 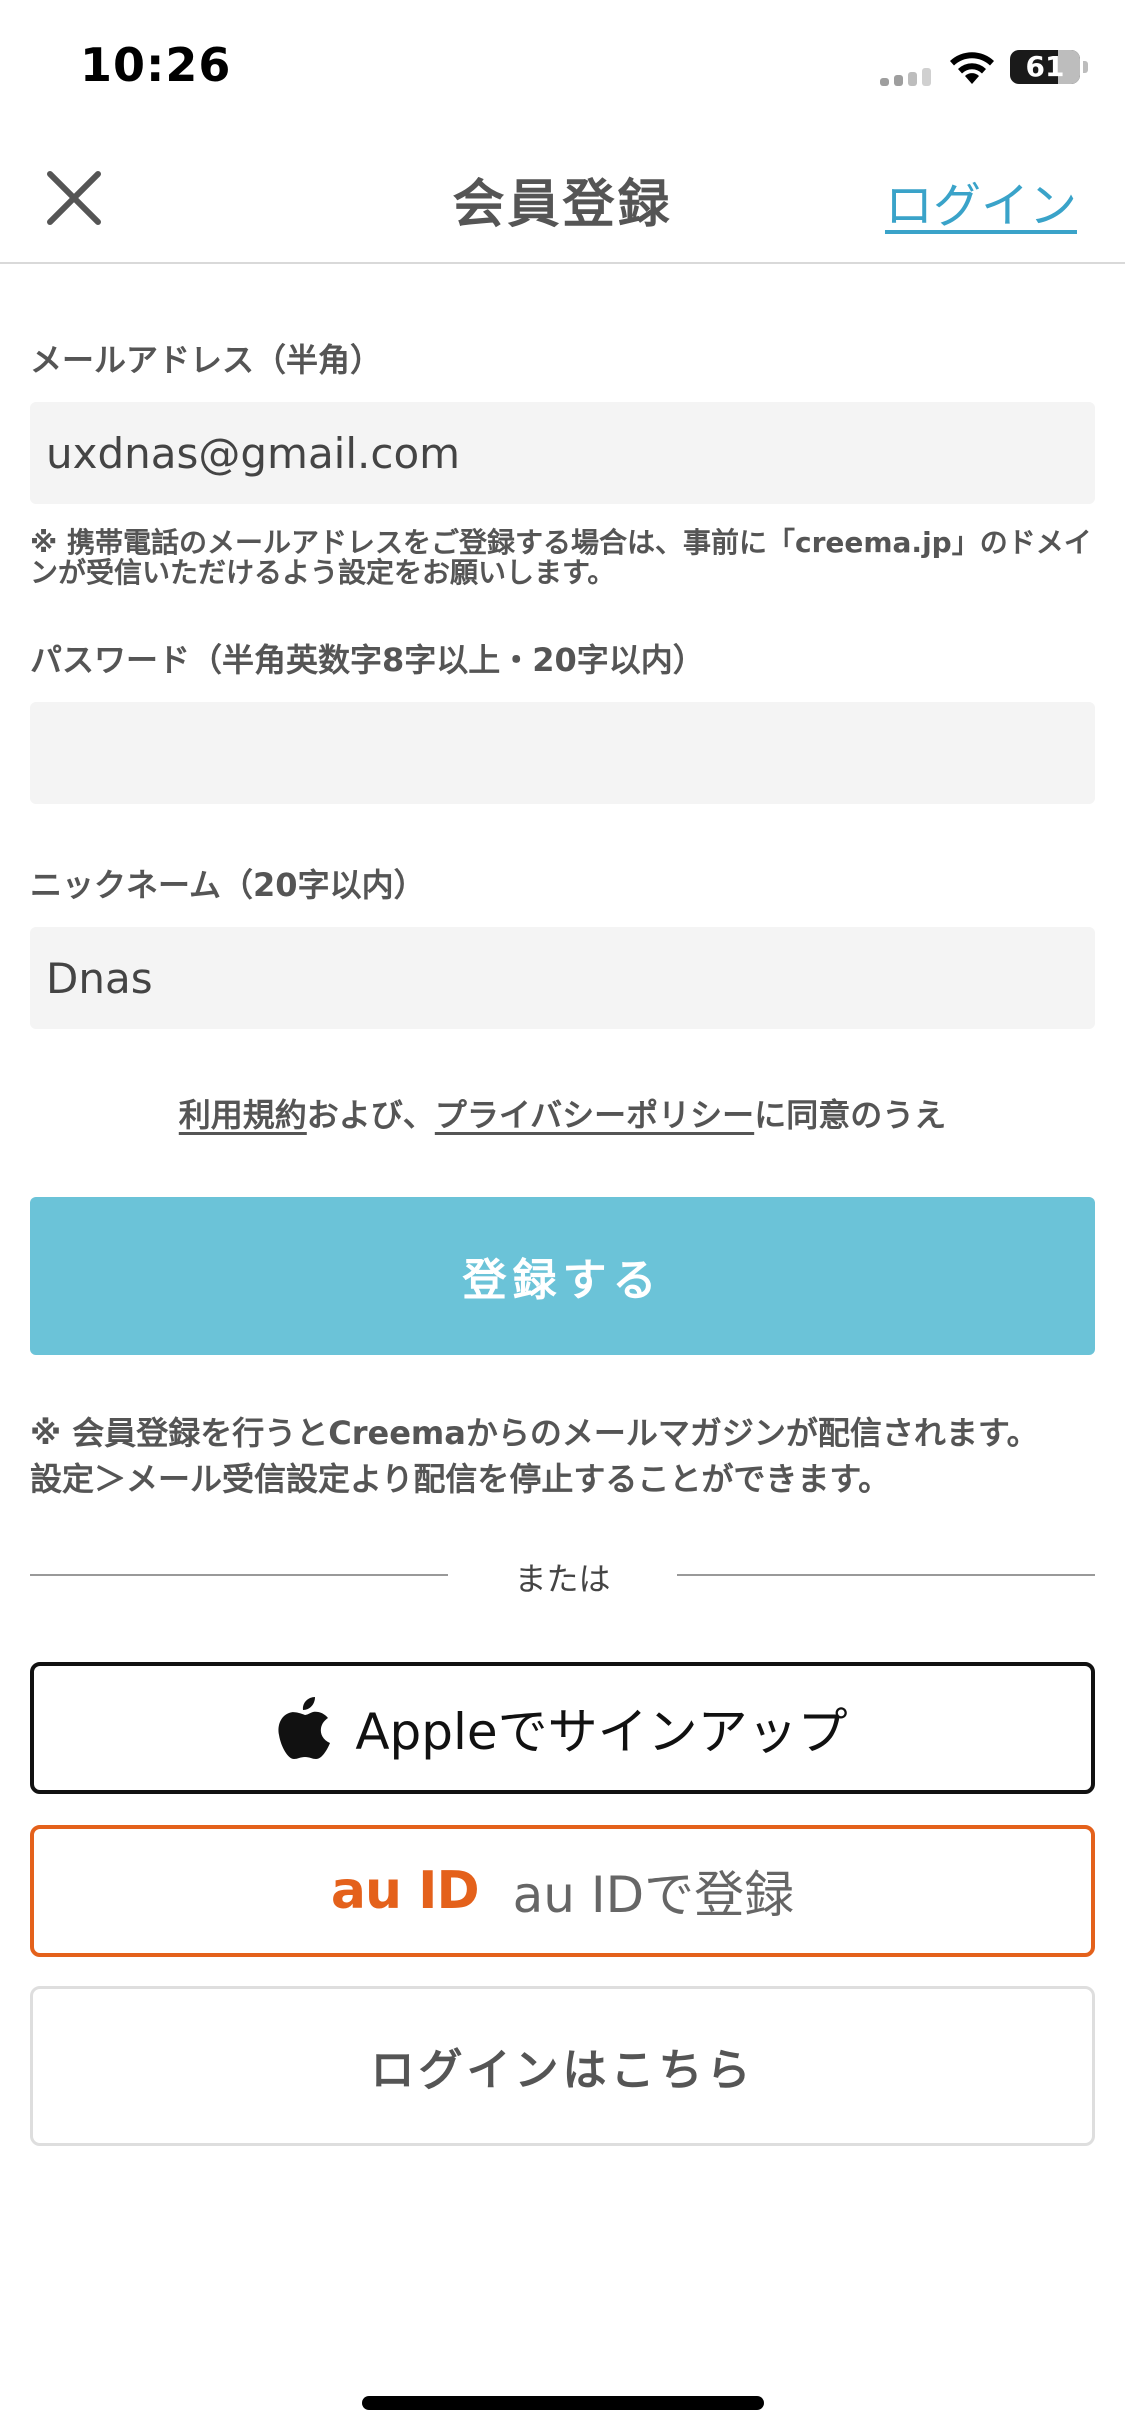 I want to click on battery-cap, so click(x=1085, y=67).